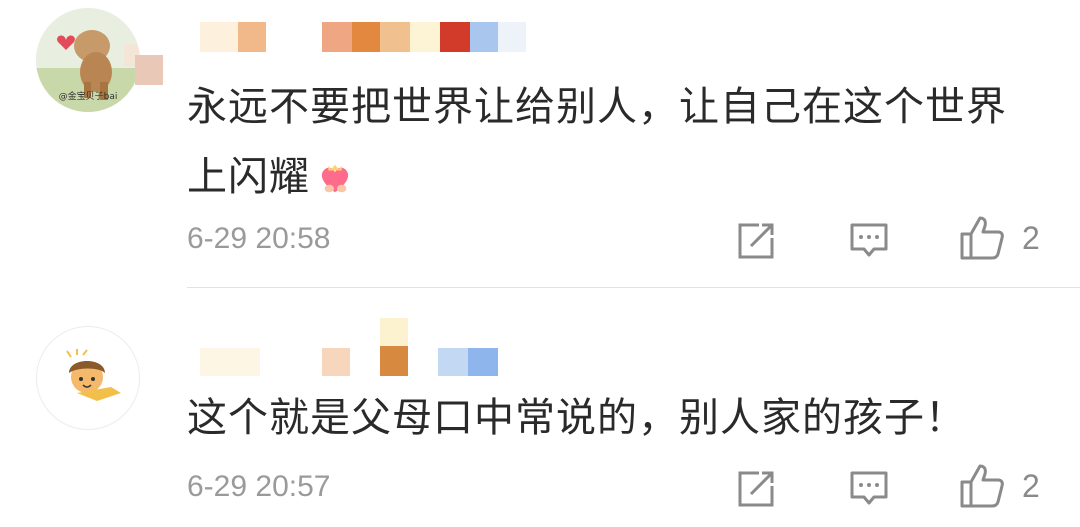 The image size is (1080, 527). What do you see at coordinates (335, 178) in the screenshot?
I see `heart-crown-icon` at bounding box center [335, 178].